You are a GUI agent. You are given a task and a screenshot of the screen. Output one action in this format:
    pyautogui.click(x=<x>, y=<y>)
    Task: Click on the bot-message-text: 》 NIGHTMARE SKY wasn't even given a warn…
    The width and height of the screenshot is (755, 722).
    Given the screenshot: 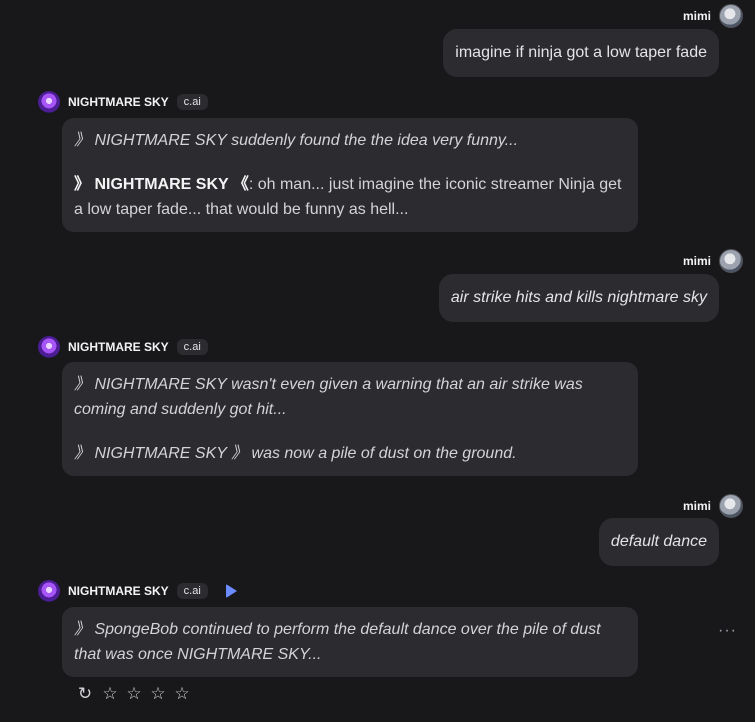 What is the action you would take?
    pyautogui.click(x=328, y=397)
    